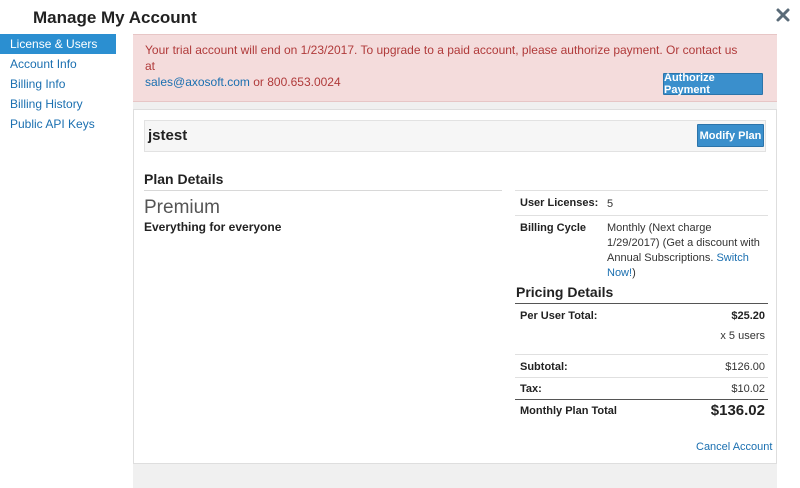  Describe the element at coordinates (58, 124) in the screenshot. I see `sidebar-item-public-api-keys: Public API Keys` at that location.